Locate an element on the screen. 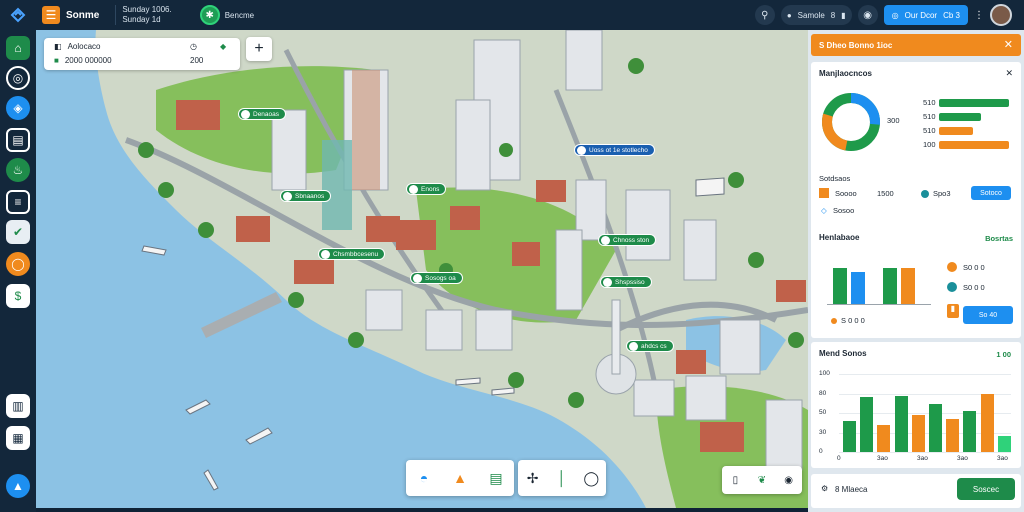 This screenshot has width=1024, height=512. map-marker: Enons is located at coordinates (426, 189).